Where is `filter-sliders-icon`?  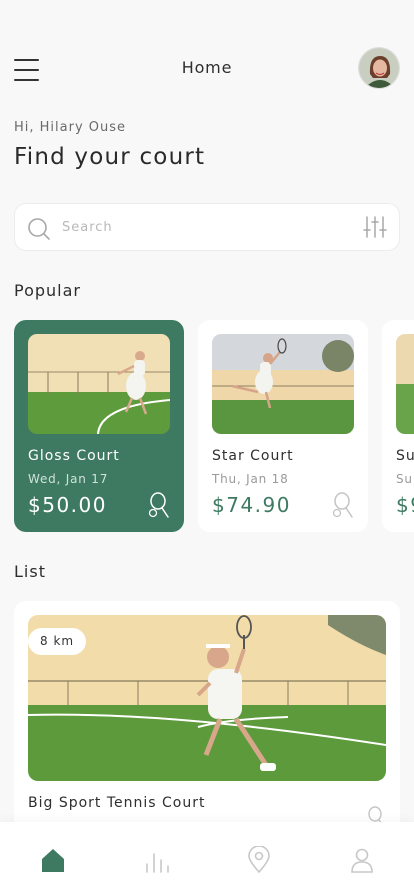 filter-sliders-icon is located at coordinates (375, 227).